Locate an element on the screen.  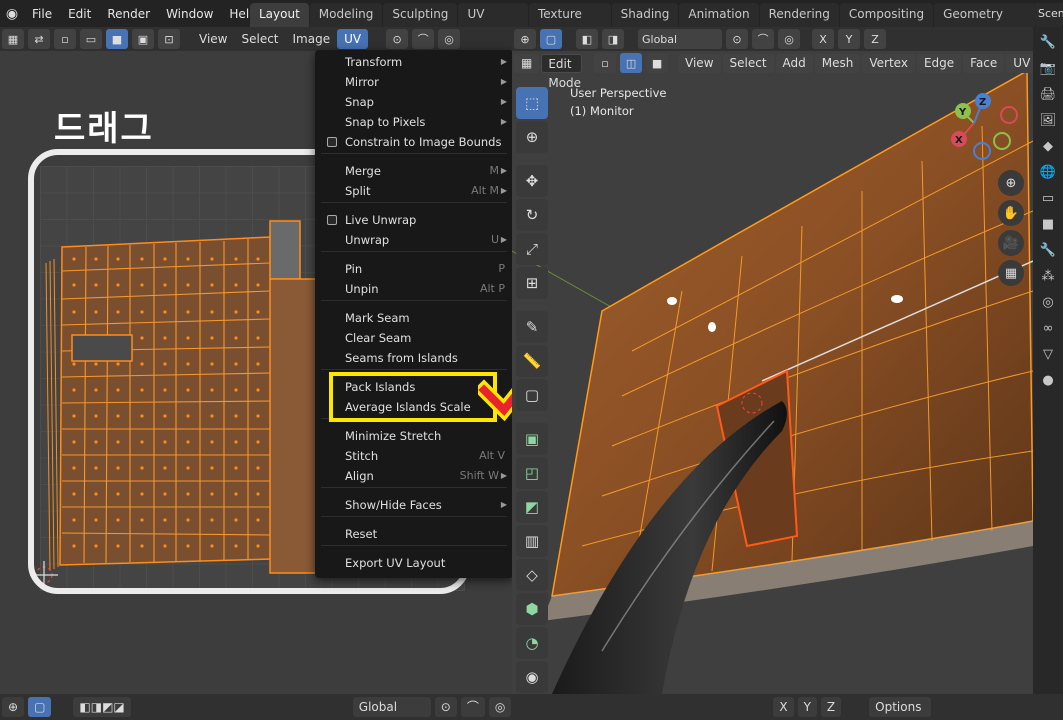
tab-uv-editing: UV Editing is located at coordinates (493, 23).